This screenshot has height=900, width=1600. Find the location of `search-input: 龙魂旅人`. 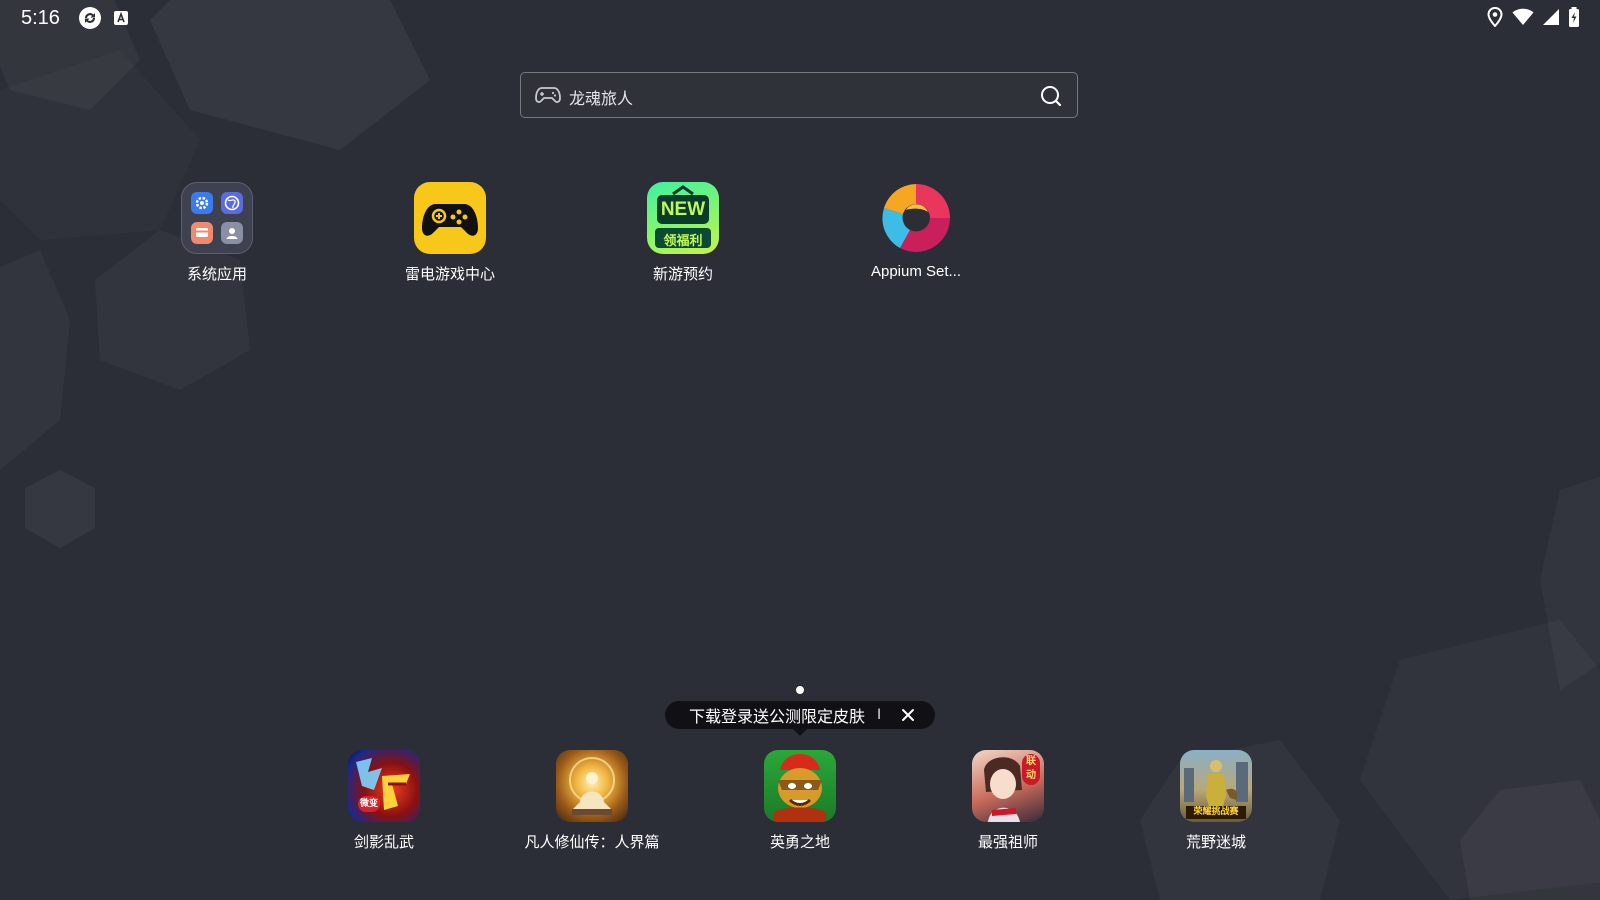

search-input: 龙魂旅人 is located at coordinates (601, 97).